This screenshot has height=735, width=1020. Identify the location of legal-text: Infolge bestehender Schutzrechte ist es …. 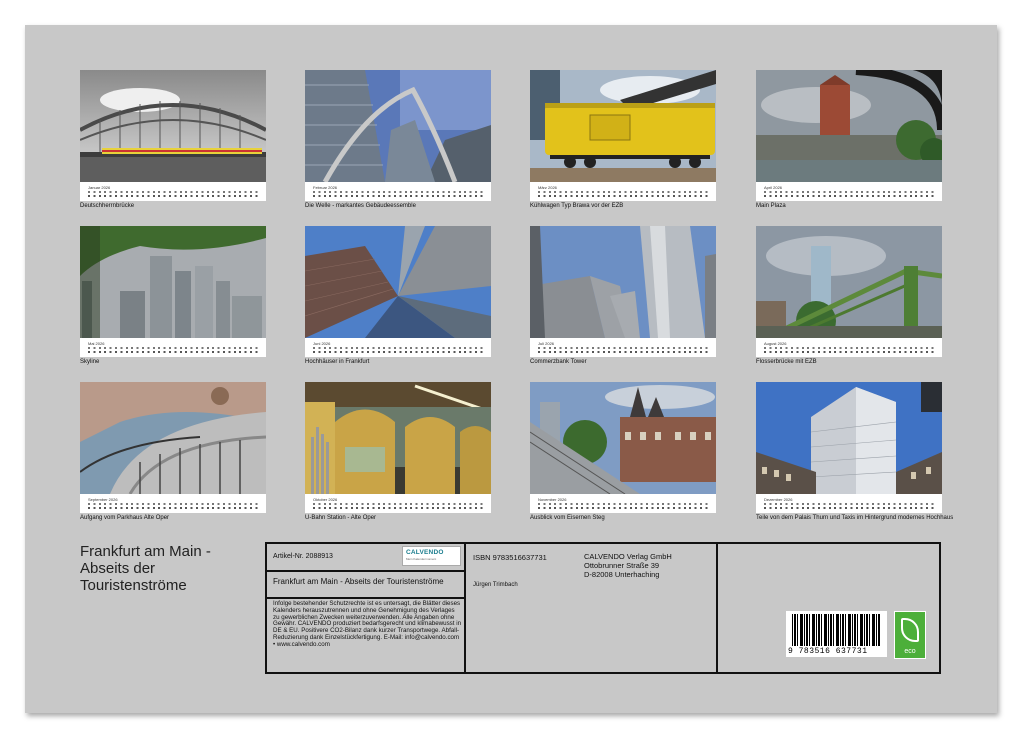
(367, 625).